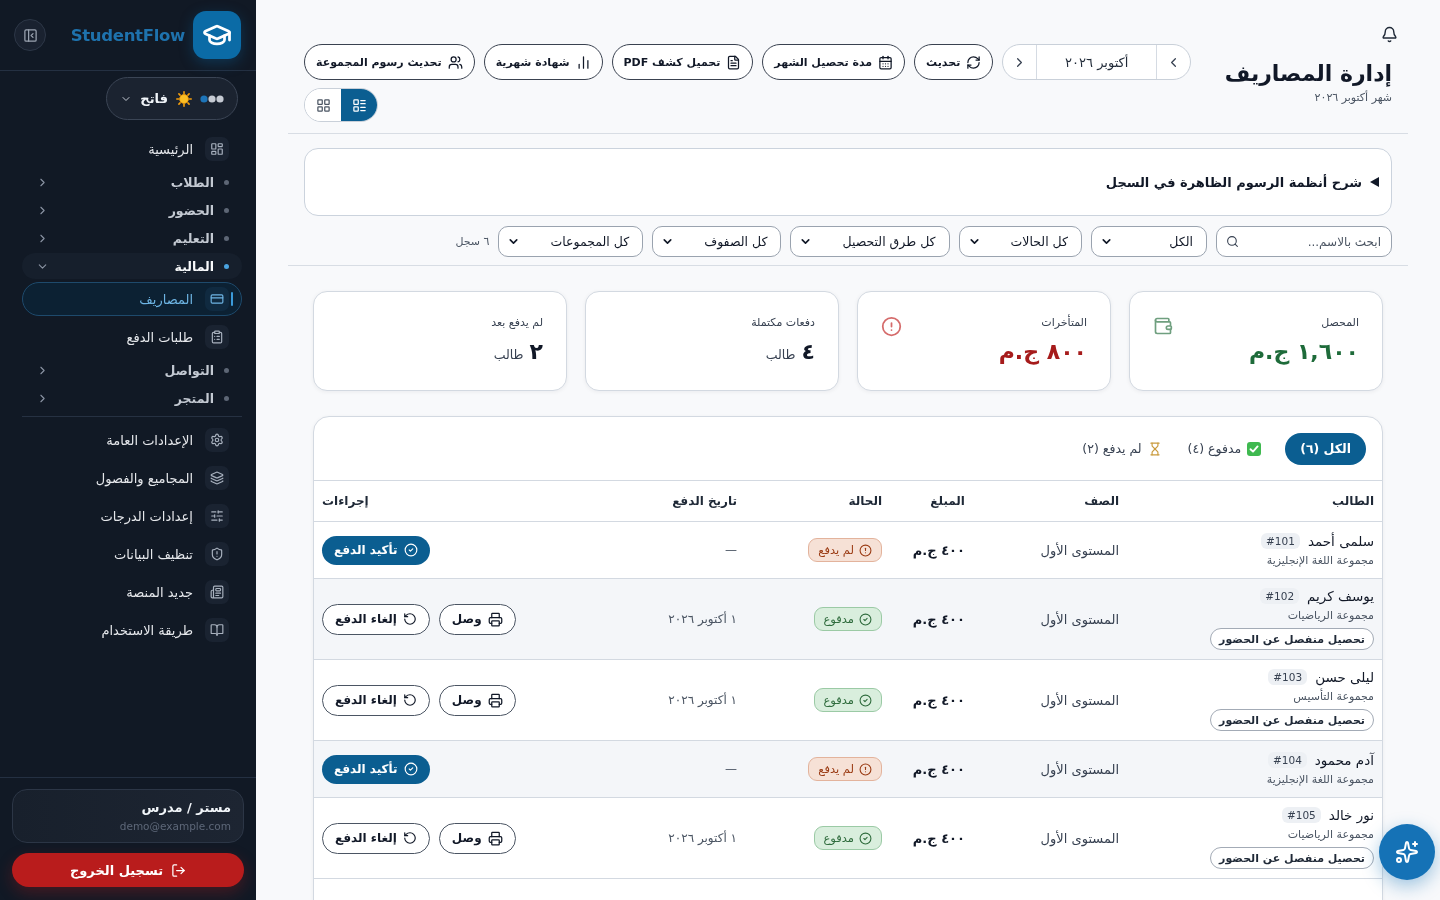 The height and width of the screenshot is (900, 1440). What do you see at coordinates (682, 62) in the screenshot?
I see `toolbar-button: تحميل كشف PDF` at bounding box center [682, 62].